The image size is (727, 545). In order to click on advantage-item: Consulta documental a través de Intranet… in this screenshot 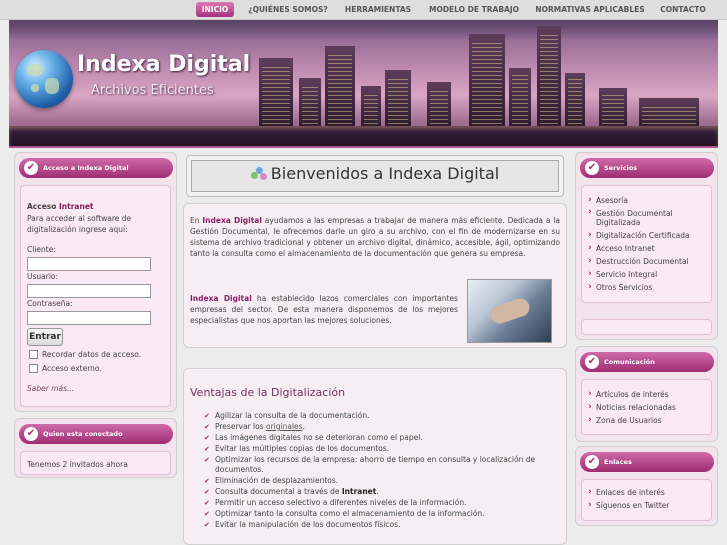, I will do `click(291, 492)`.